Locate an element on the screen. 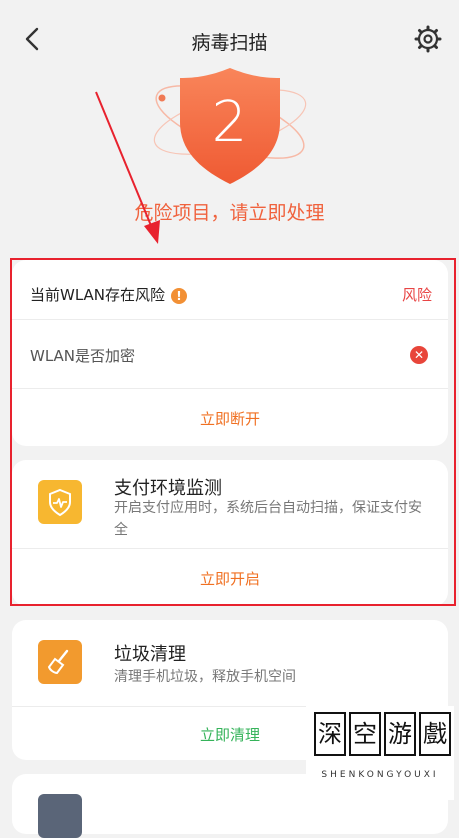  broom-icon is located at coordinates (60, 662).